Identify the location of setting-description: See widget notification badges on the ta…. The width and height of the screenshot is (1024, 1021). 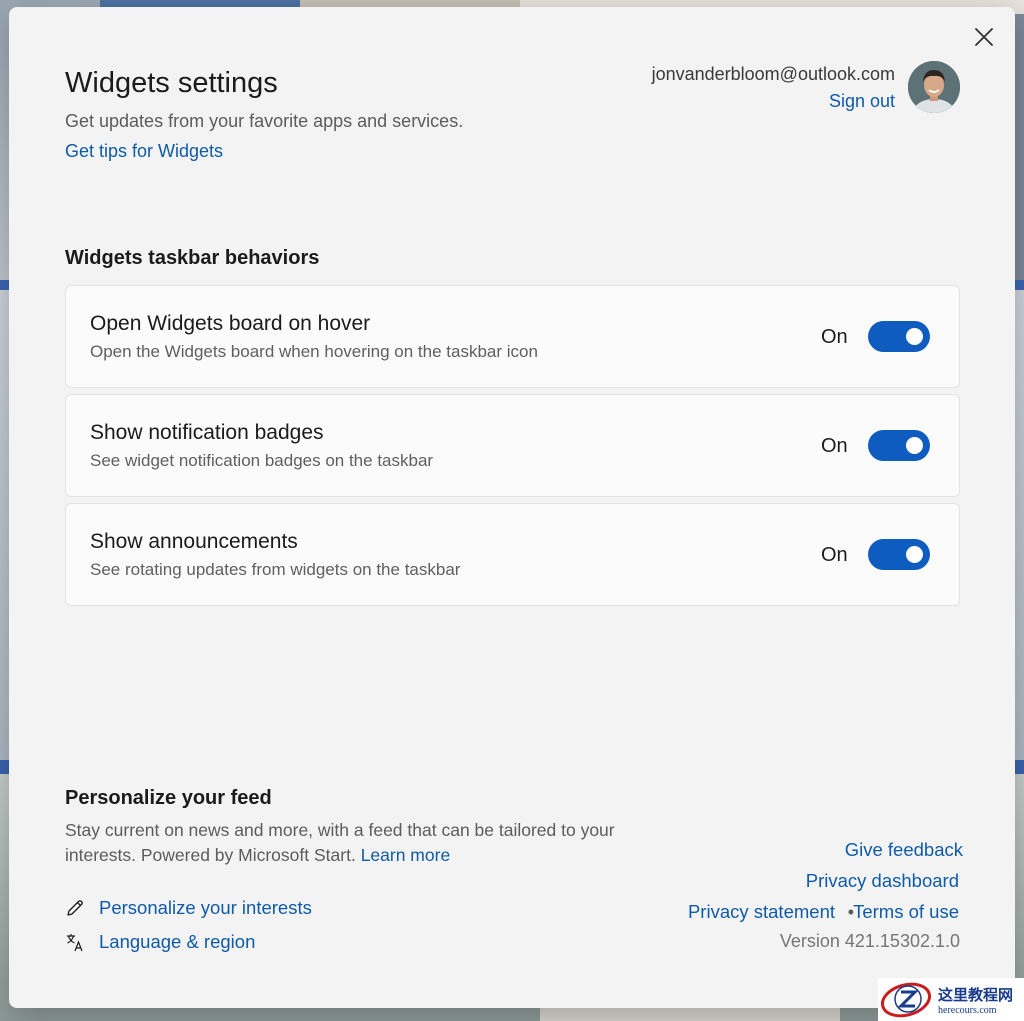
(262, 460).